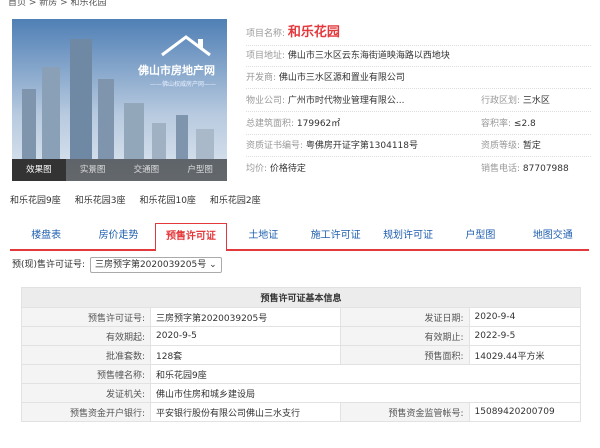  Describe the element at coordinates (501, 169) in the screenshot. I see `phone-label: 销售电话:` at that location.